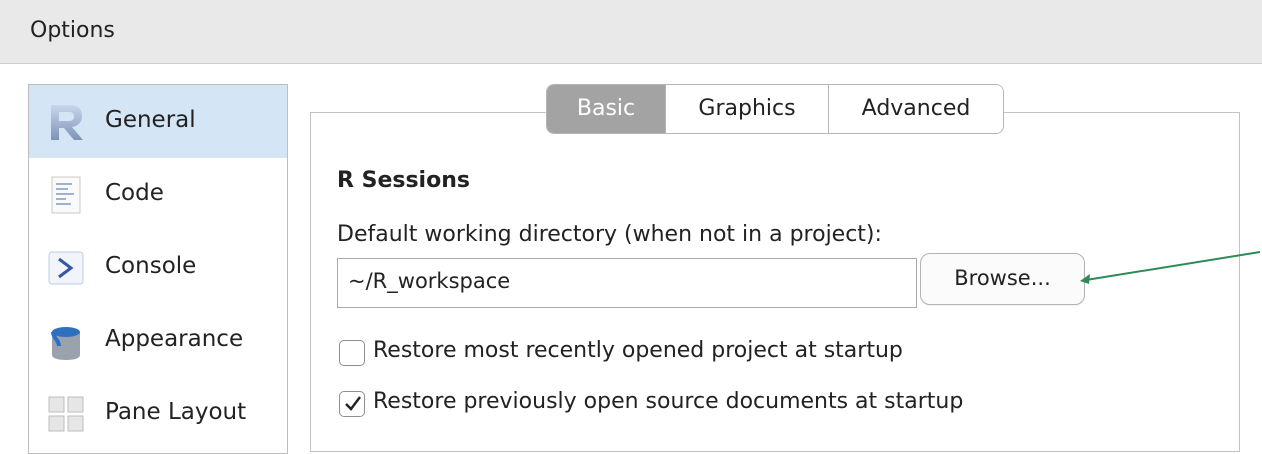 The image size is (1262, 454). What do you see at coordinates (72, 30) in the screenshot?
I see `window-title: Options` at bounding box center [72, 30].